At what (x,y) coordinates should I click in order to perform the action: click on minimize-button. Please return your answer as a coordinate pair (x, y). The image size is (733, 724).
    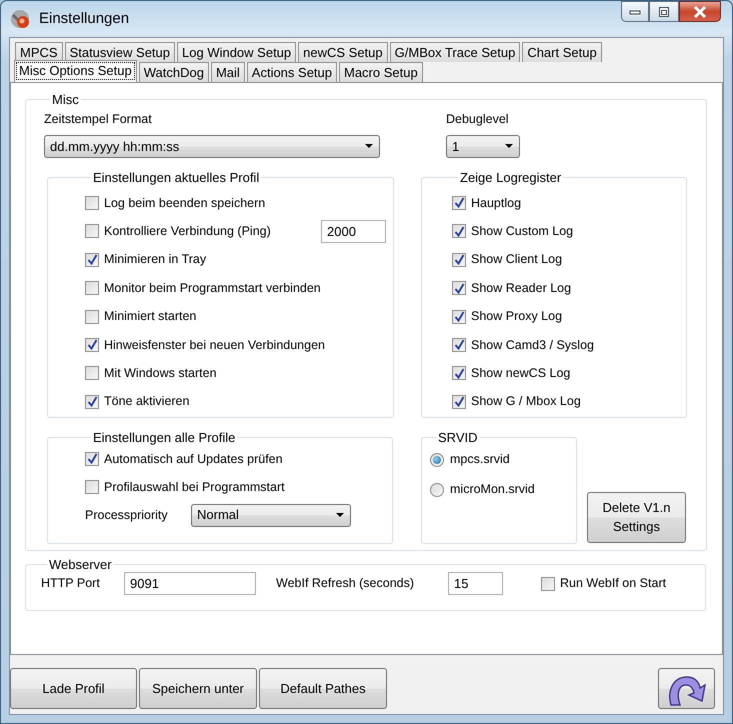
    Looking at the image, I should click on (635, 11).